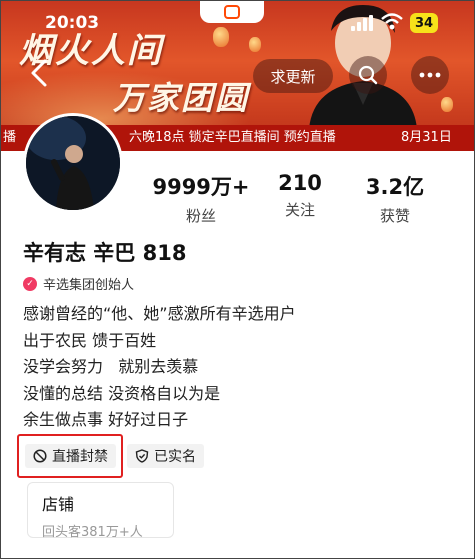 This screenshot has width=475, height=559. Describe the element at coordinates (43, 73) in the screenshot. I see `back-arrow-icon` at that location.